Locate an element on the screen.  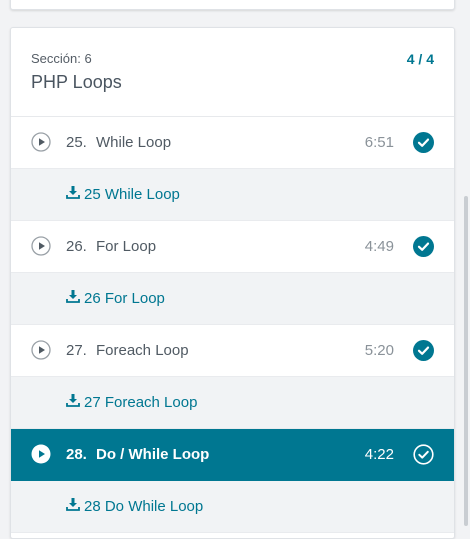
lesson-number: 28. is located at coordinates (76, 454).